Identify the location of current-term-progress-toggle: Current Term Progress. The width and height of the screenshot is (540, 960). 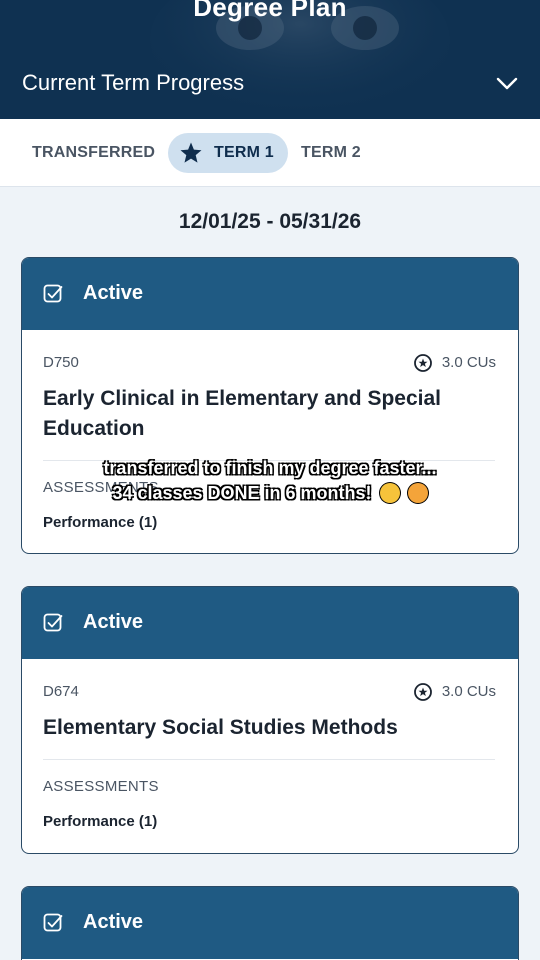
(133, 83).